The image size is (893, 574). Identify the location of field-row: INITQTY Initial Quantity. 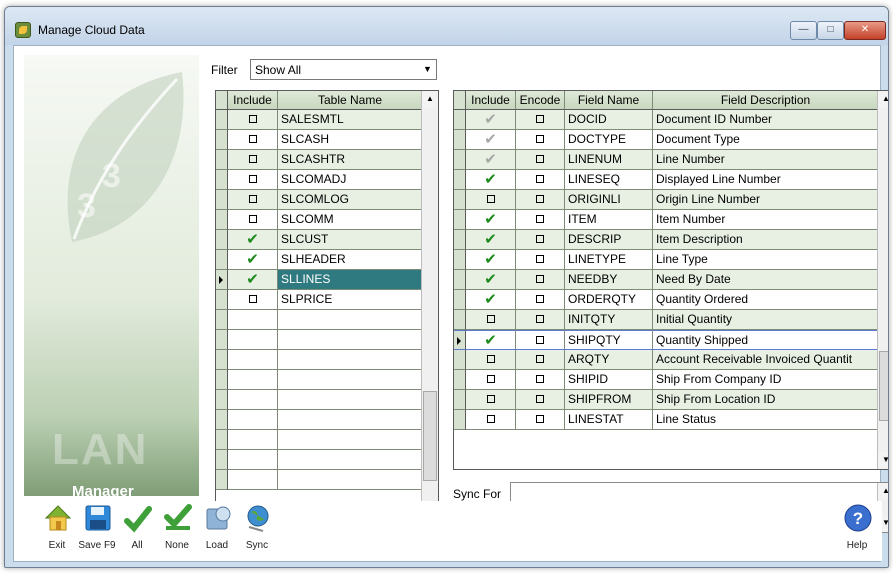
(666, 320).